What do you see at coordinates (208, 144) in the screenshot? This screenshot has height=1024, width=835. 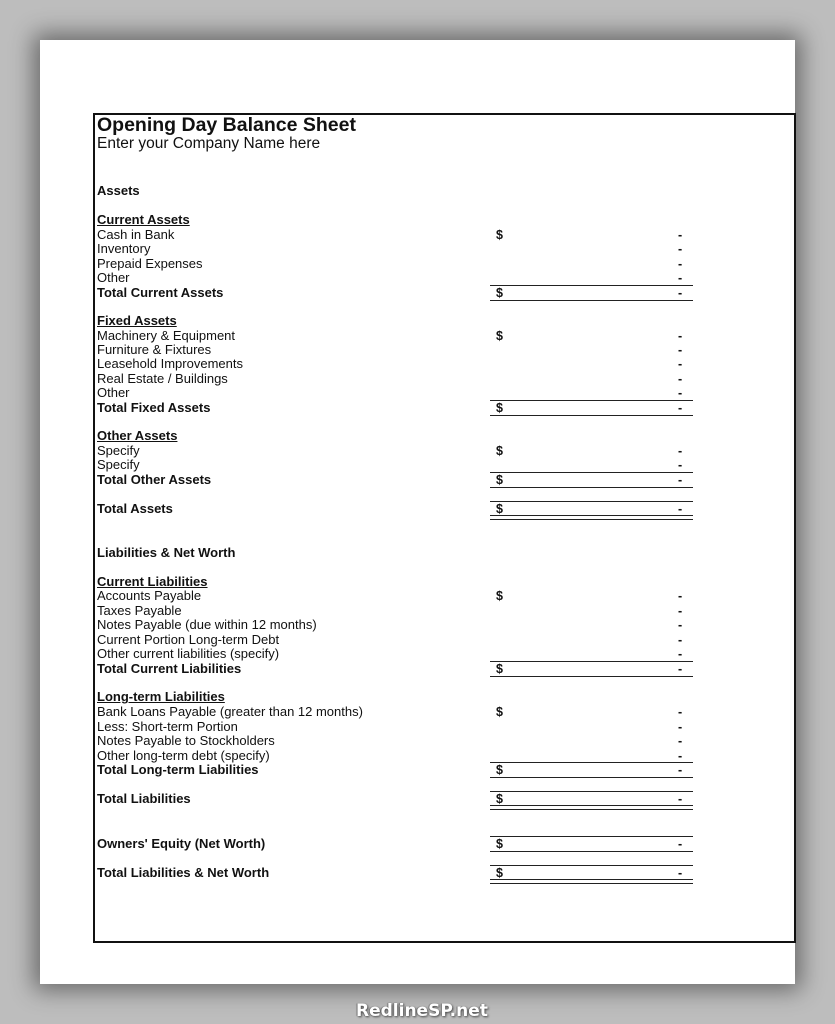 I see `company-name-field: Enter your Company Name here` at bounding box center [208, 144].